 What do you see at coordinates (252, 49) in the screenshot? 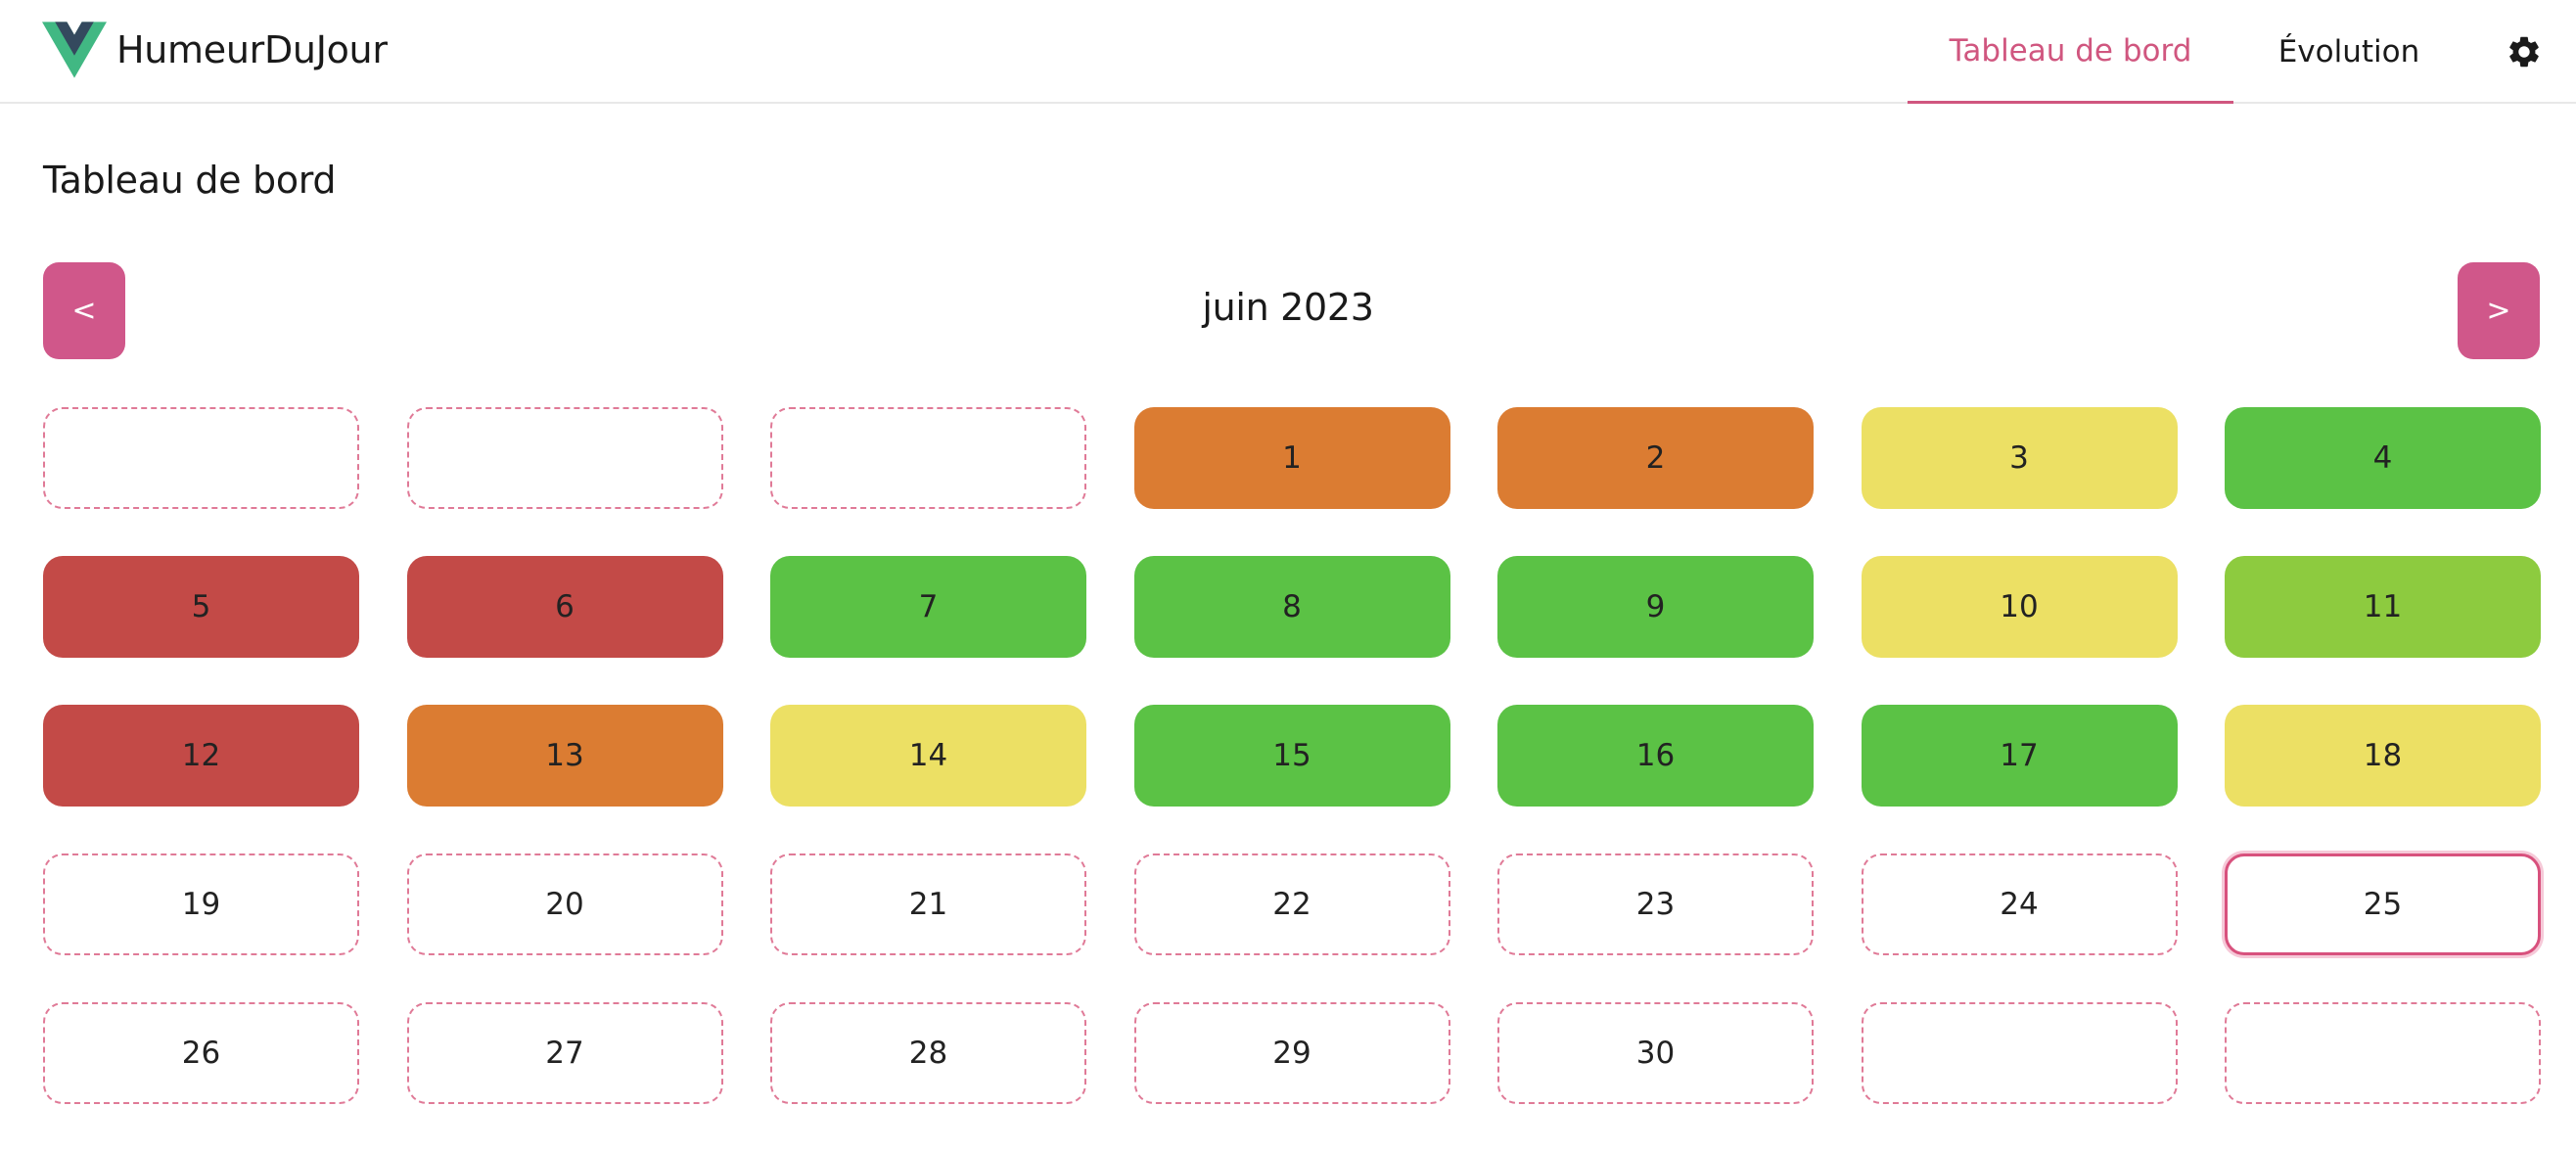
I see `app-name: HumeurDuJour` at bounding box center [252, 49].